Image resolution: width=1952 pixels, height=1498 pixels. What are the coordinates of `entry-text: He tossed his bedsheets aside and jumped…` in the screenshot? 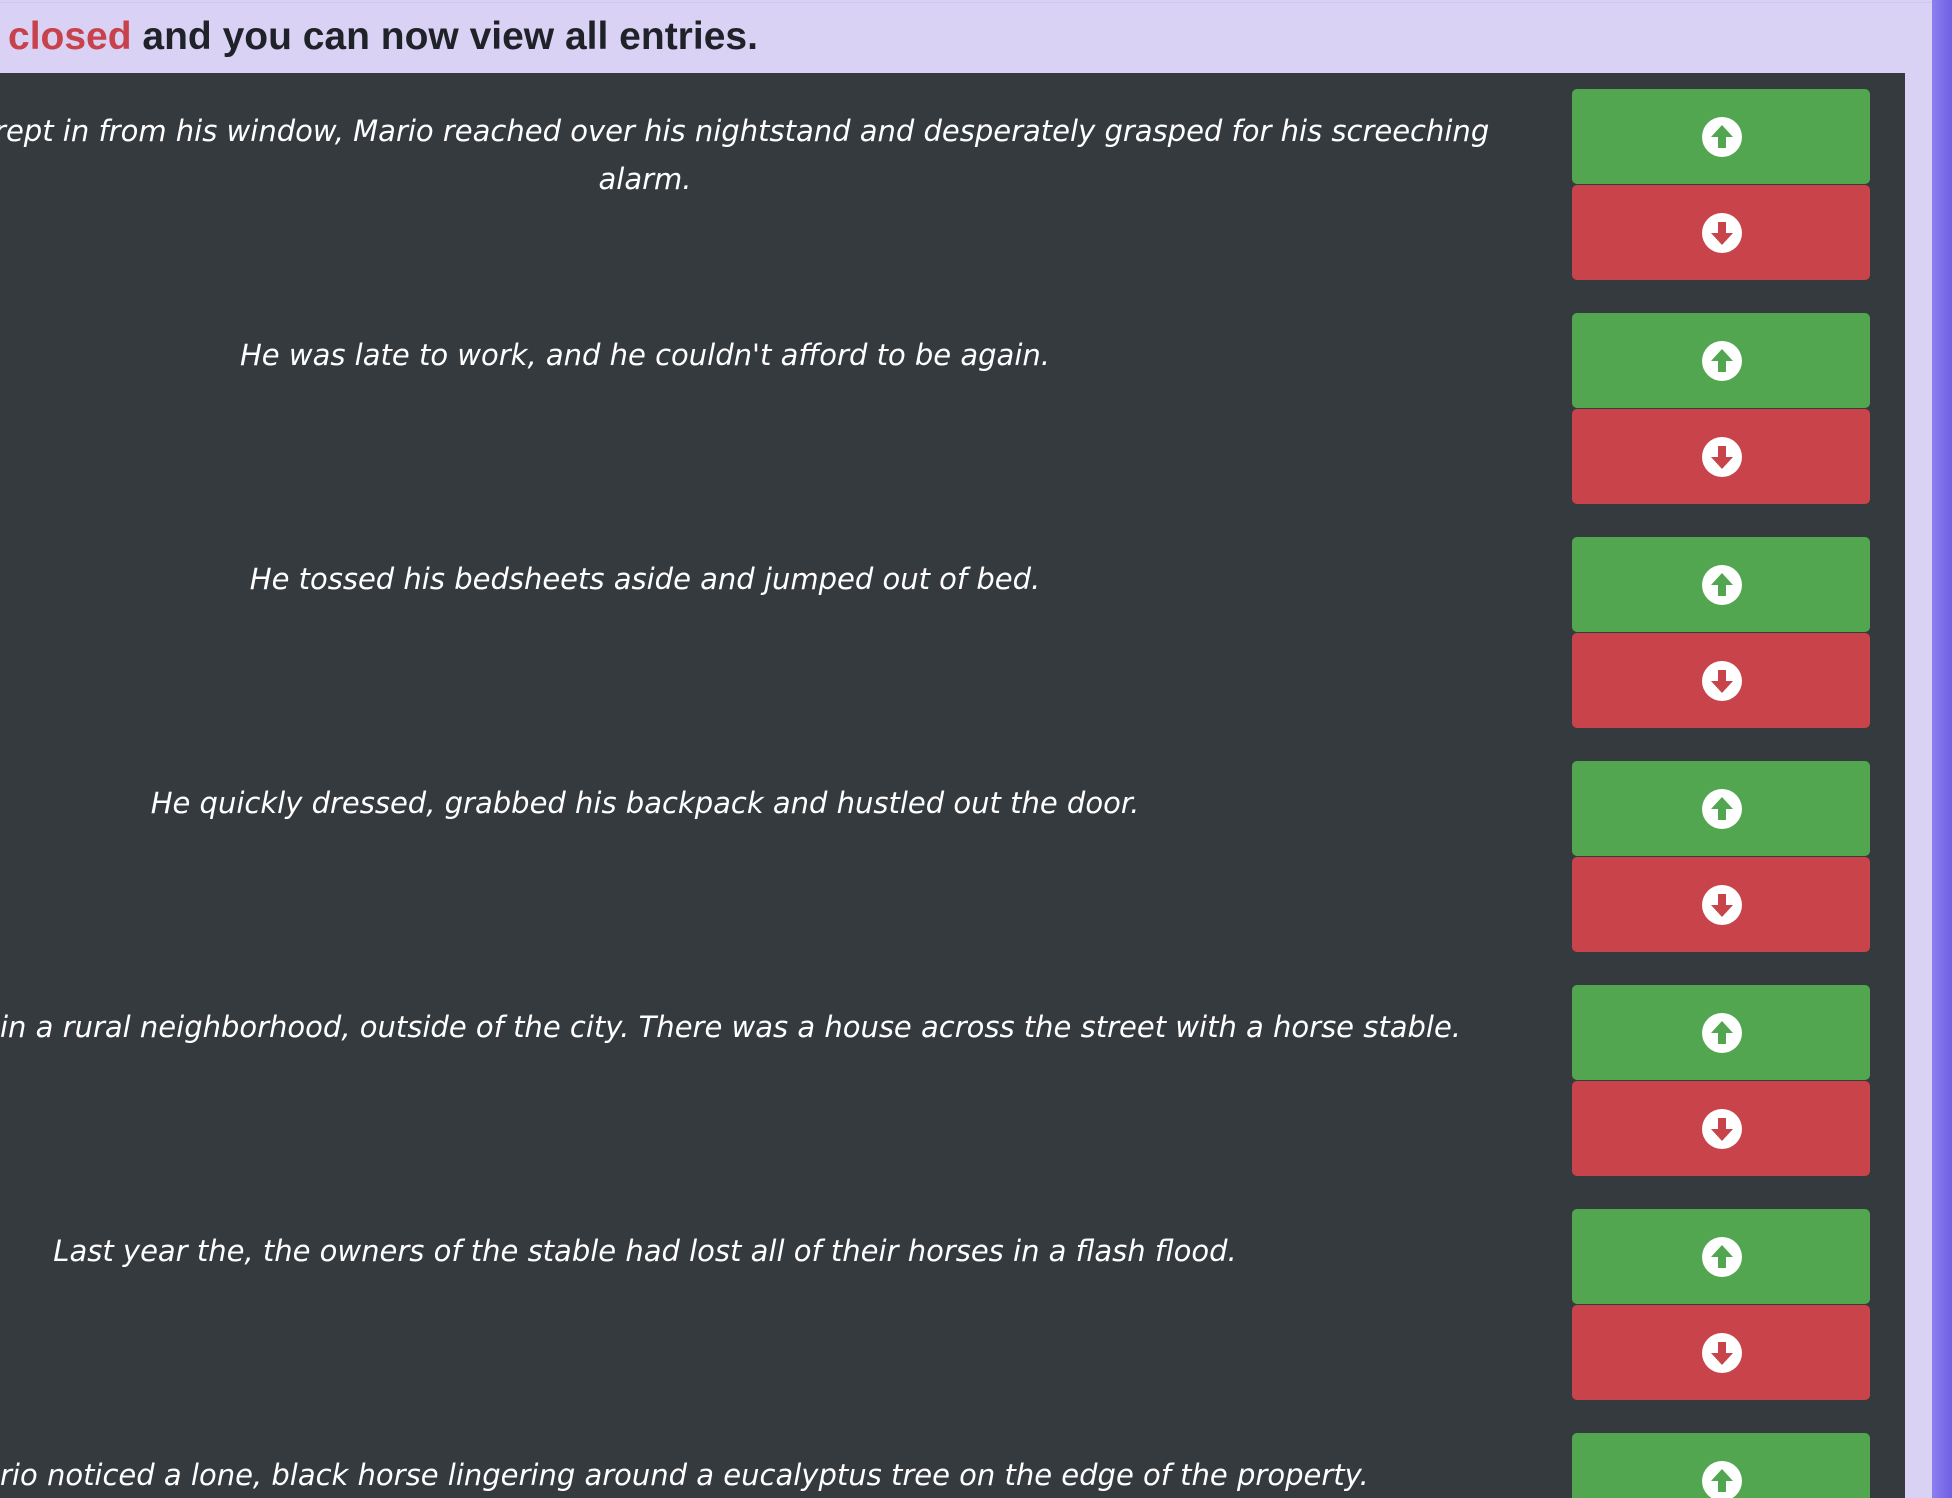 It's located at (645, 579).